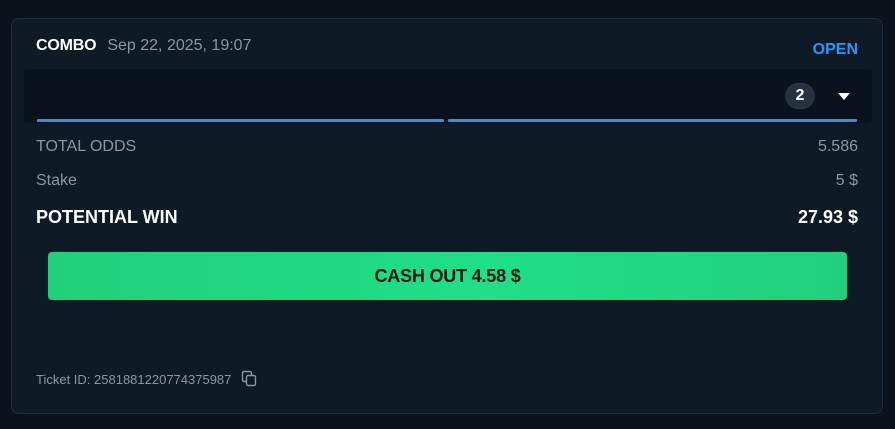 The width and height of the screenshot is (895, 429). What do you see at coordinates (827, 216) in the screenshot?
I see `potential-win-value: 27.93 $` at bounding box center [827, 216].